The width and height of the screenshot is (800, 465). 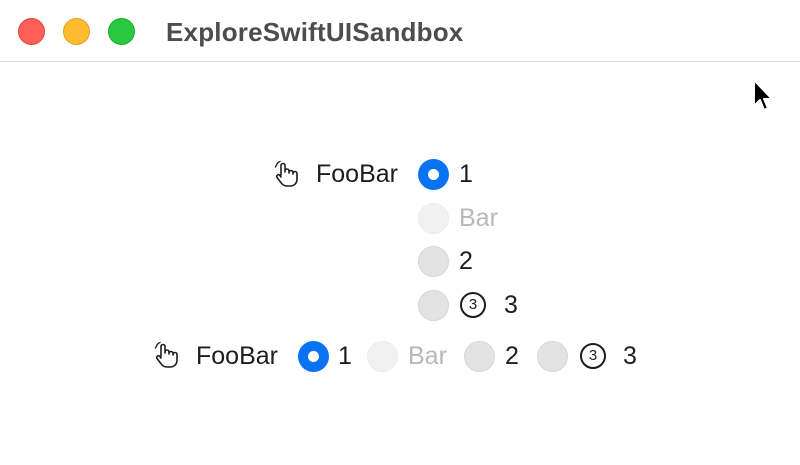 What do you see at coordinates (315, 32) in the screenshot?
I see `window-title: ExploreSwiftUISandbox` at bounding box center [315, 32].